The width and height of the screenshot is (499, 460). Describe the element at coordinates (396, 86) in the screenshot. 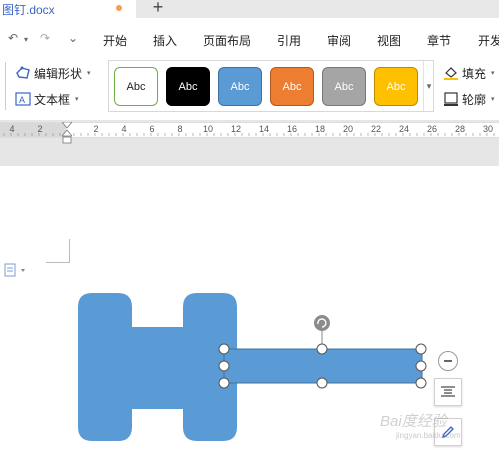

I see `style-swatch-yellow: Abc` at that location.